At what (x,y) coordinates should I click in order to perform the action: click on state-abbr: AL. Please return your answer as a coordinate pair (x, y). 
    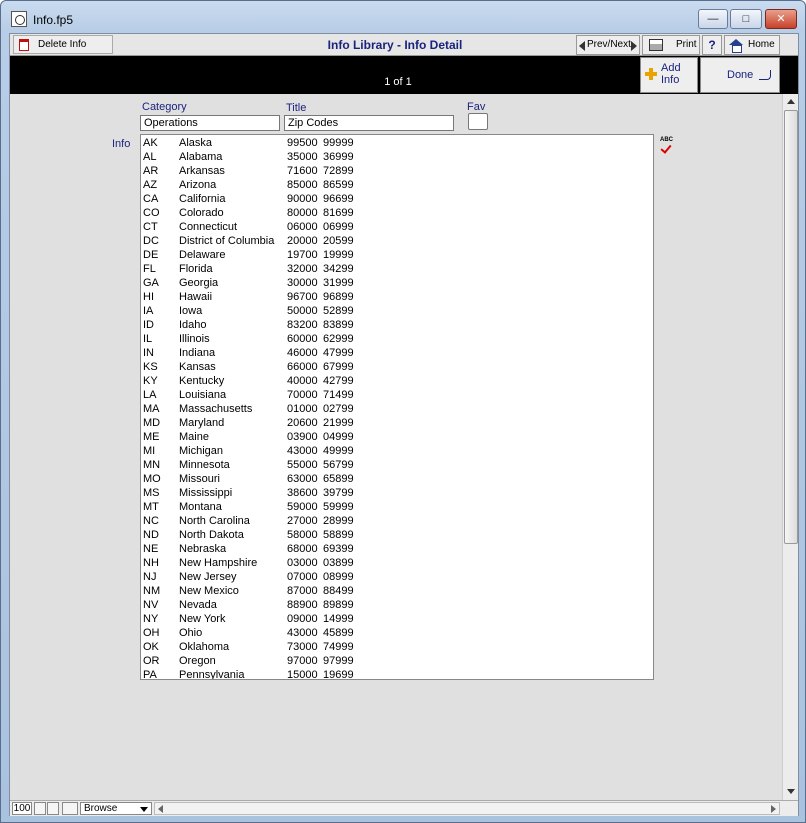
    Looking at the image, I should click on (150, 157).